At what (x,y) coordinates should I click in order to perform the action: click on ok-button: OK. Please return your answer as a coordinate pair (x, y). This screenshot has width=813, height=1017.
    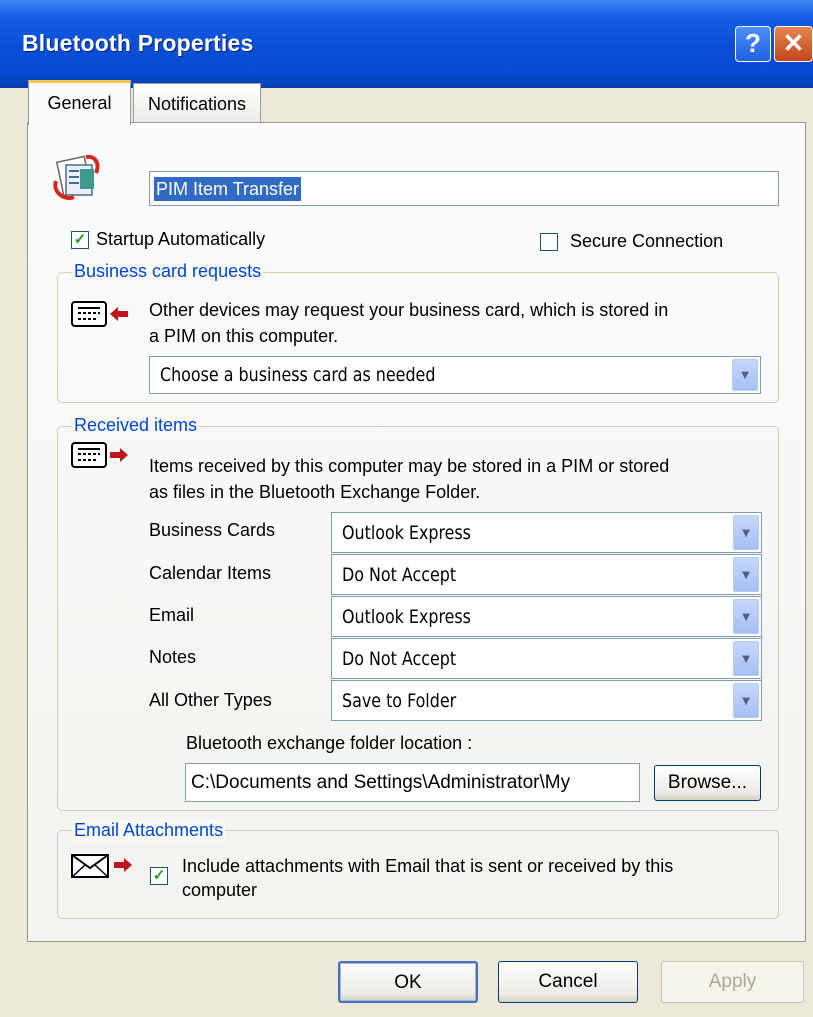
    Looking at the image, I should click on (408, 982).